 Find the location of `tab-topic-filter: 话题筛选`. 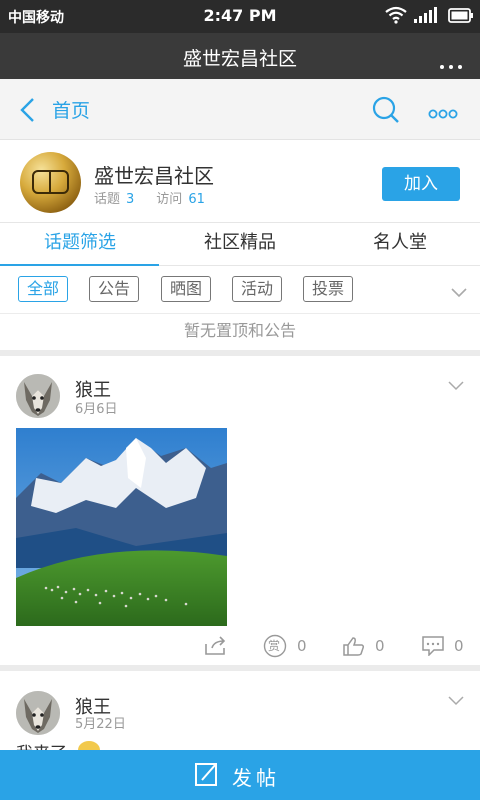

tab-topic-filter: 话题筛选 is located at coordinates (80, 245).